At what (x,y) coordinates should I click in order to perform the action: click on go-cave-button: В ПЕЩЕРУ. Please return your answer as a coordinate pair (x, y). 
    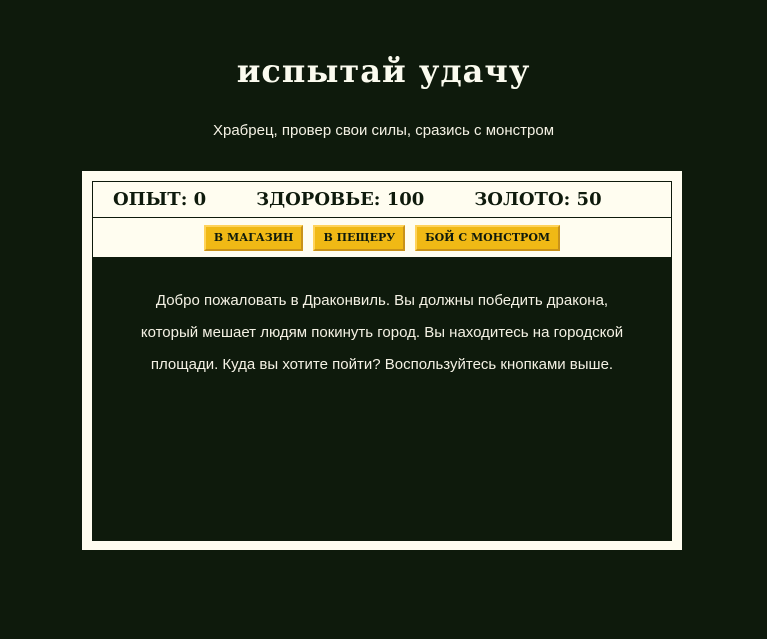
    Looking at the image, I should click on (359, 237).